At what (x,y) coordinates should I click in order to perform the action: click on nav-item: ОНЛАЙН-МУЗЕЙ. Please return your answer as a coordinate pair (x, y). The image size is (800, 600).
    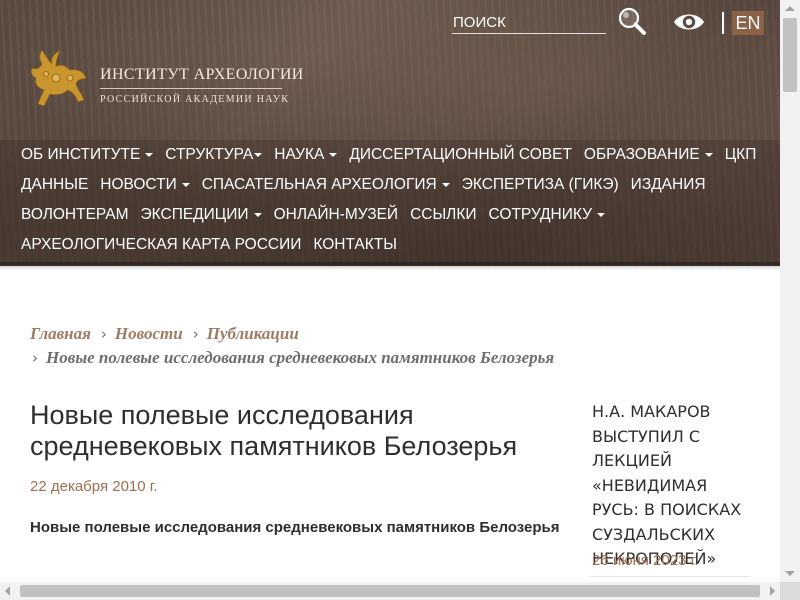
    Looking at the image, I should click on (336, 215).